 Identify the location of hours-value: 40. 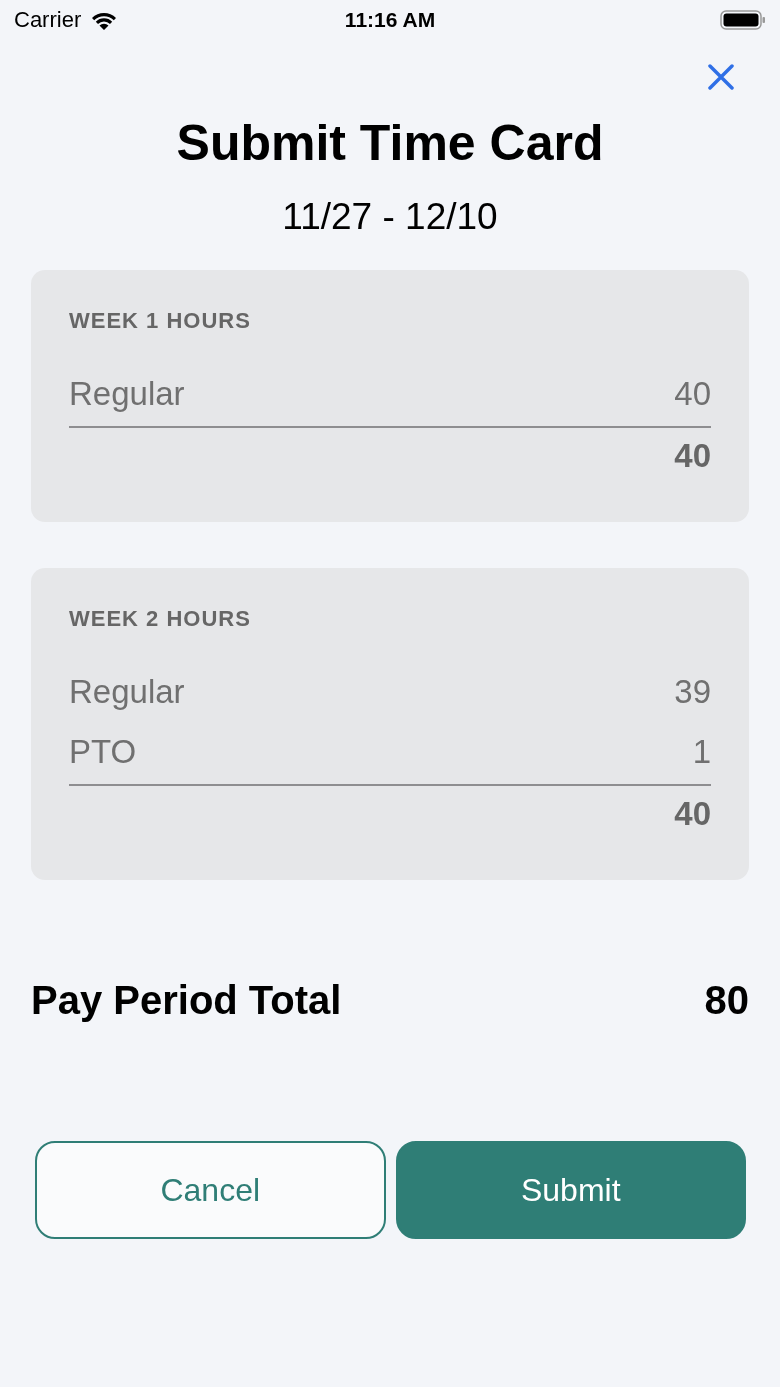
(692, 394).